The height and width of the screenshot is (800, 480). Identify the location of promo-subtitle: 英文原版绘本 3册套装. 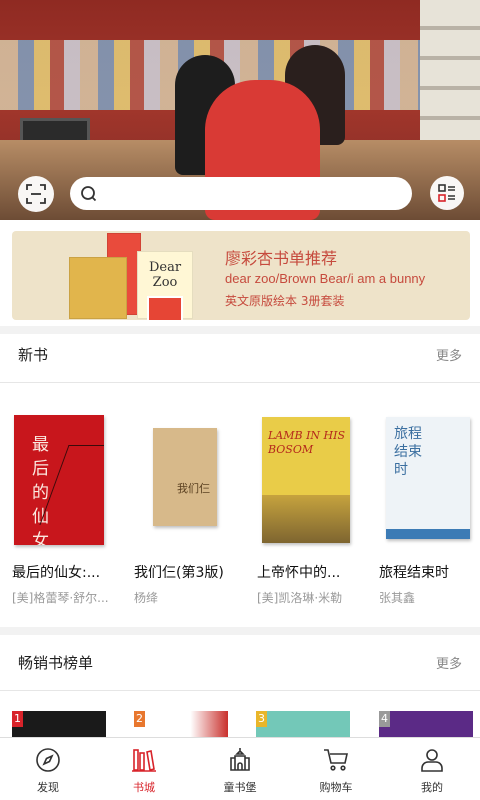
(285, 301).